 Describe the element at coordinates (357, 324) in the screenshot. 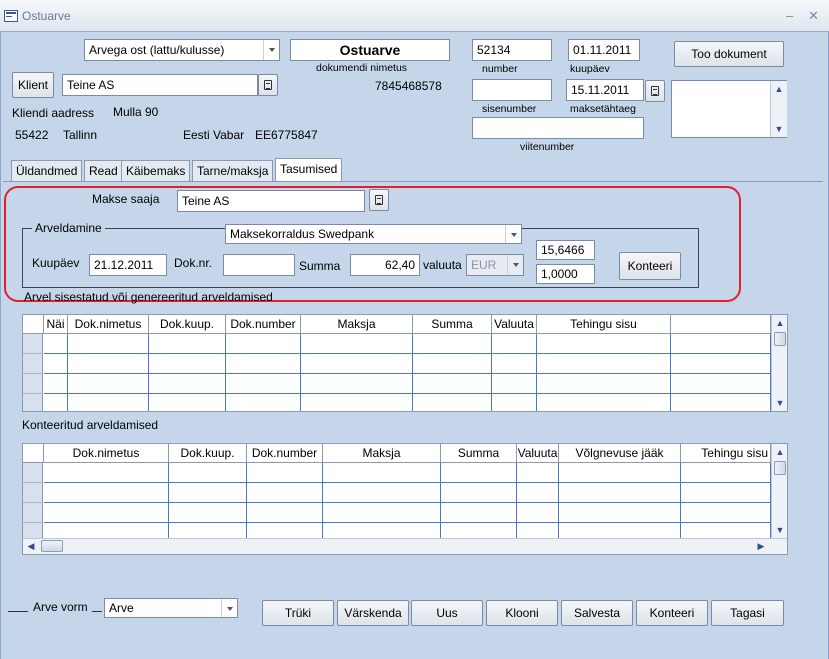

I see `grid1-col-payer: Maksja` at that location.